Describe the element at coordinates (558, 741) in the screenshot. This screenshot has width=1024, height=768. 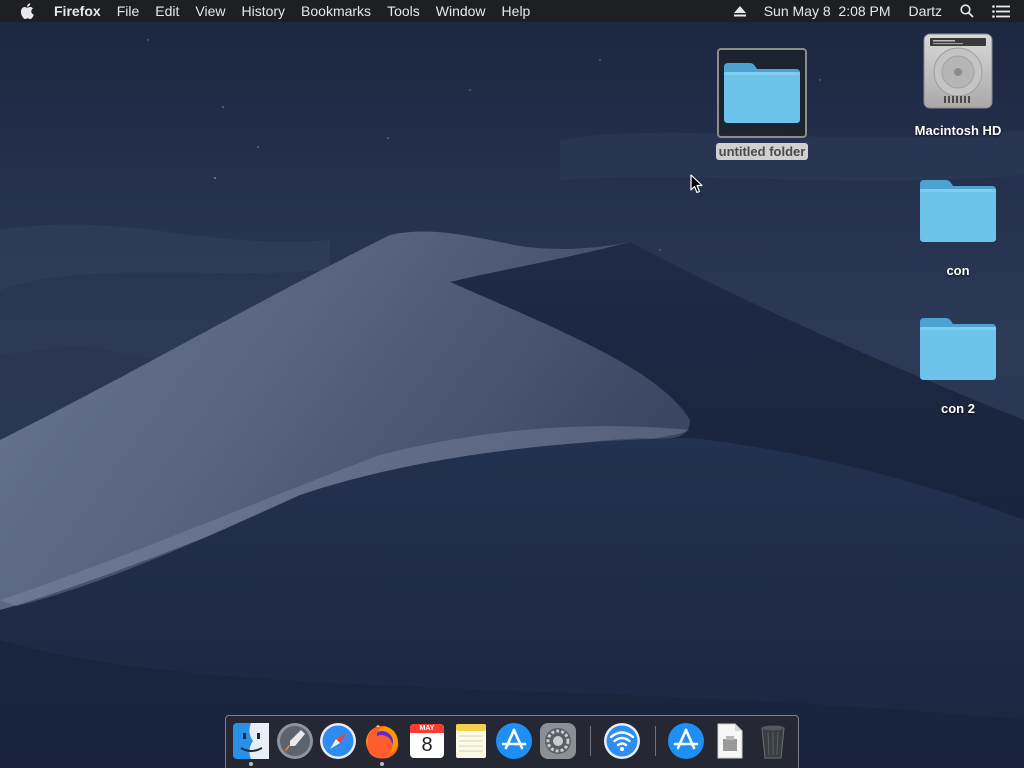
I see `system-preferences-icon` at that location.